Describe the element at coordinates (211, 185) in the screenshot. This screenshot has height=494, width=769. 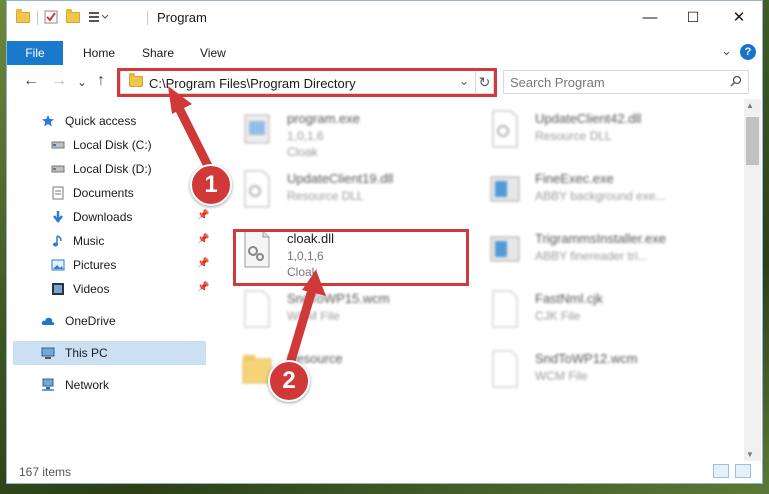
I see `callout-1: 1` at that location.